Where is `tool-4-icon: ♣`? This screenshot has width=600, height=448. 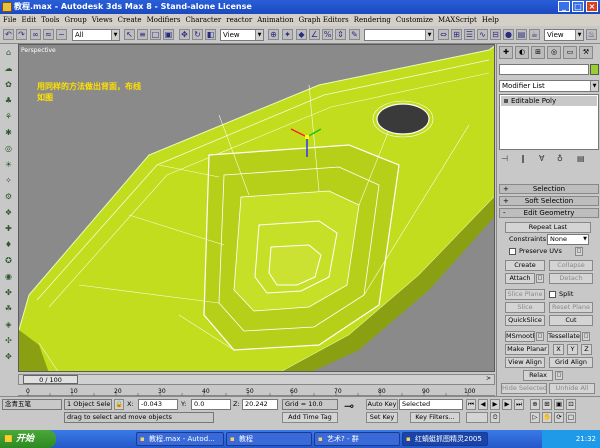
tool-4-icon: ♣ is located at coordinates (8, 101).